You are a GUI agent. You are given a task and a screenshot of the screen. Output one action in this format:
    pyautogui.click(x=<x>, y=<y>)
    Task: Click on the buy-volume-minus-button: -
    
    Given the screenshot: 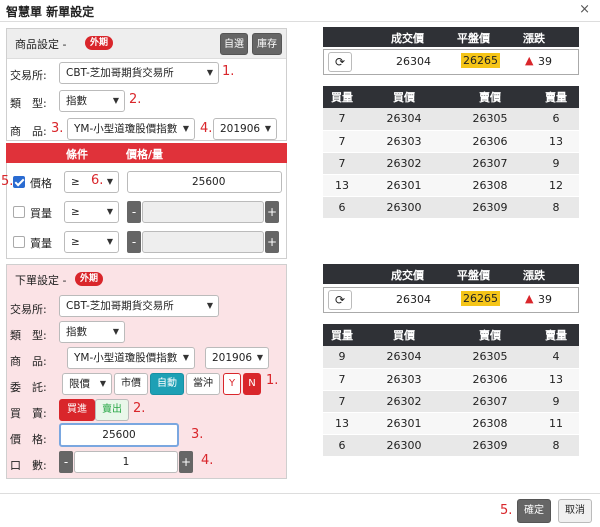 What is the action you would take?
    pyautogui.click(x=134, y=212)
    